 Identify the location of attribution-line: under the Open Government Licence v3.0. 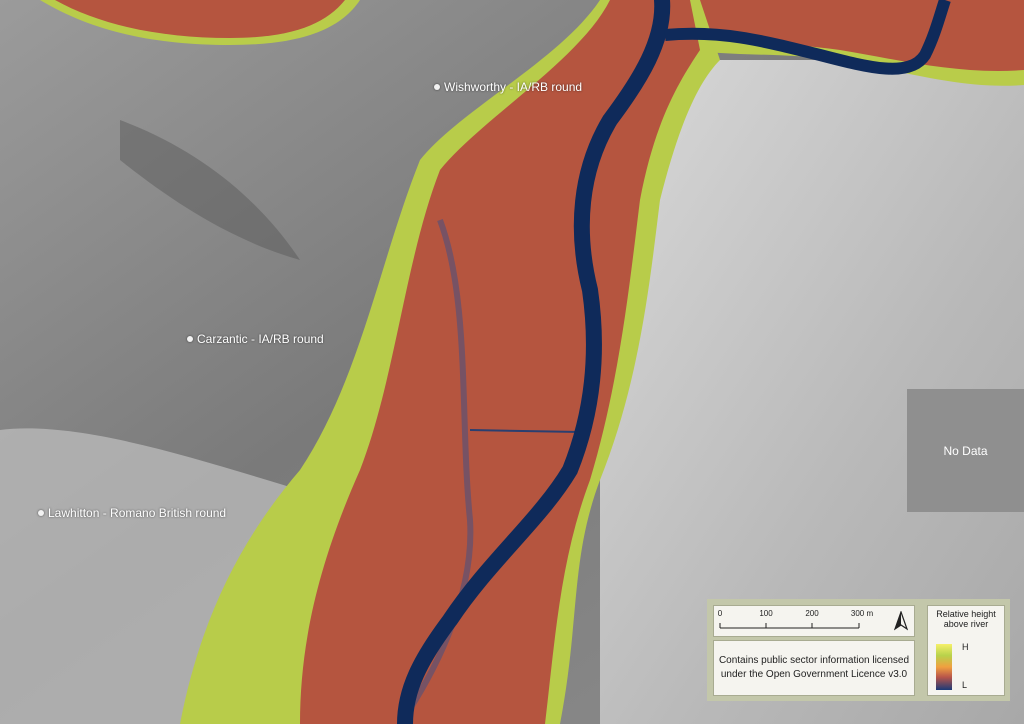
(814, 674).